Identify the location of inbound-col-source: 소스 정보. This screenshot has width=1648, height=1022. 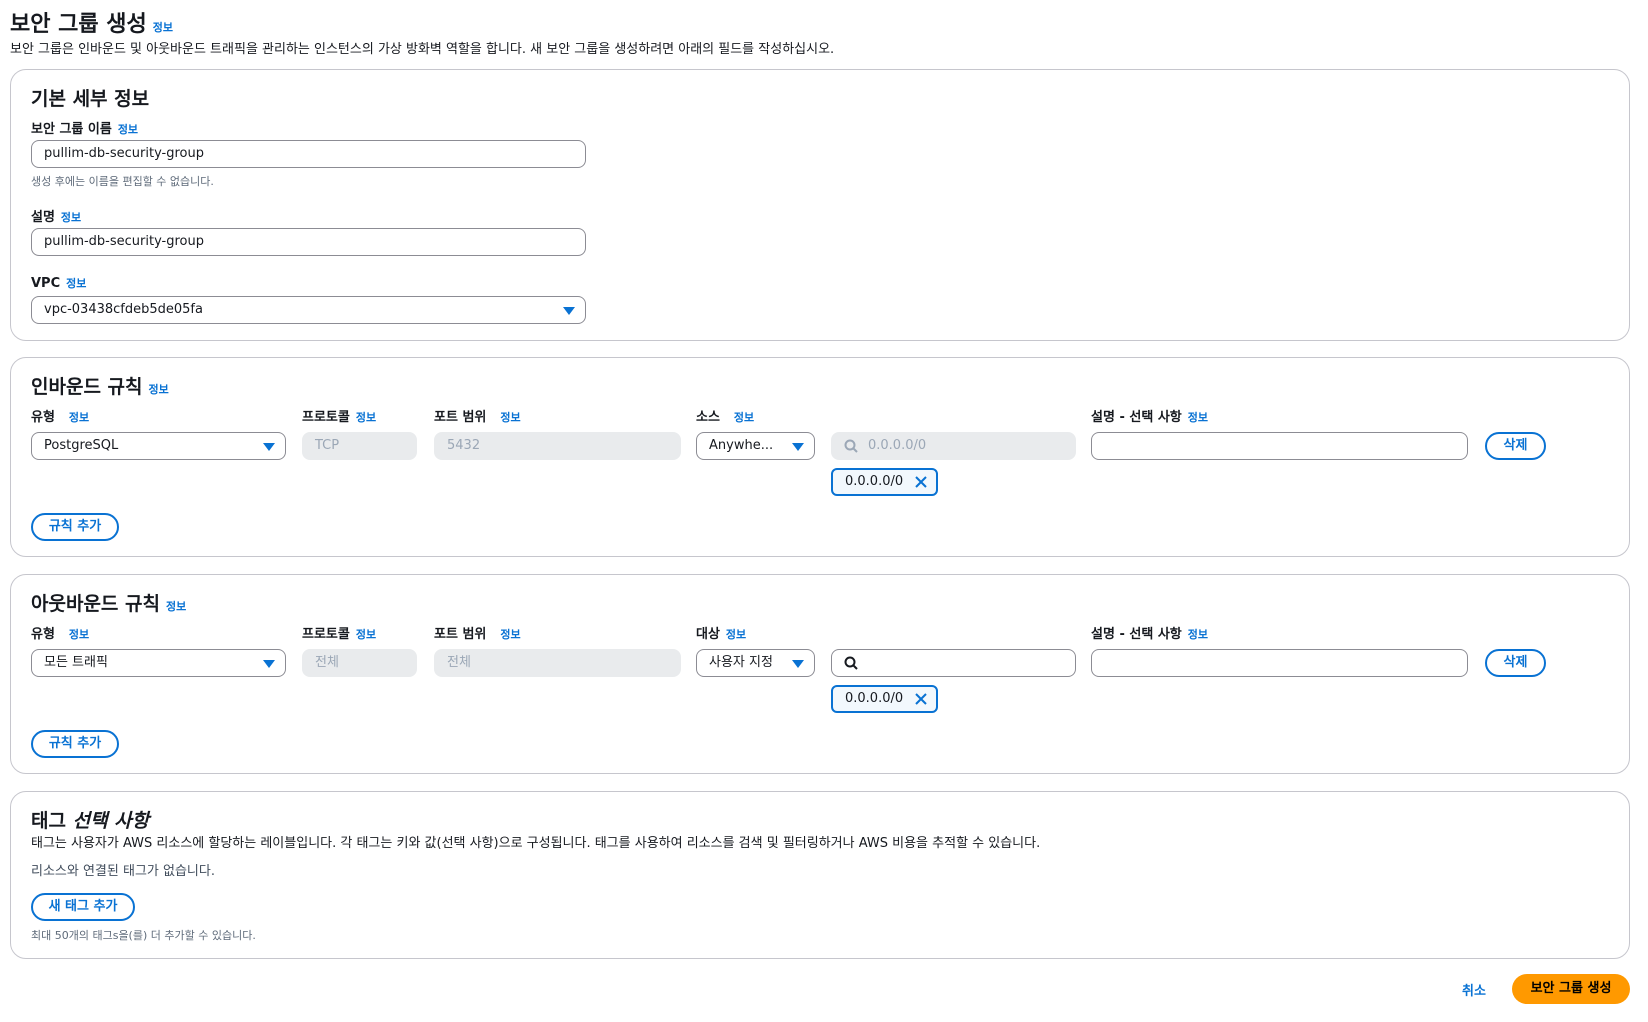
(725, 415).